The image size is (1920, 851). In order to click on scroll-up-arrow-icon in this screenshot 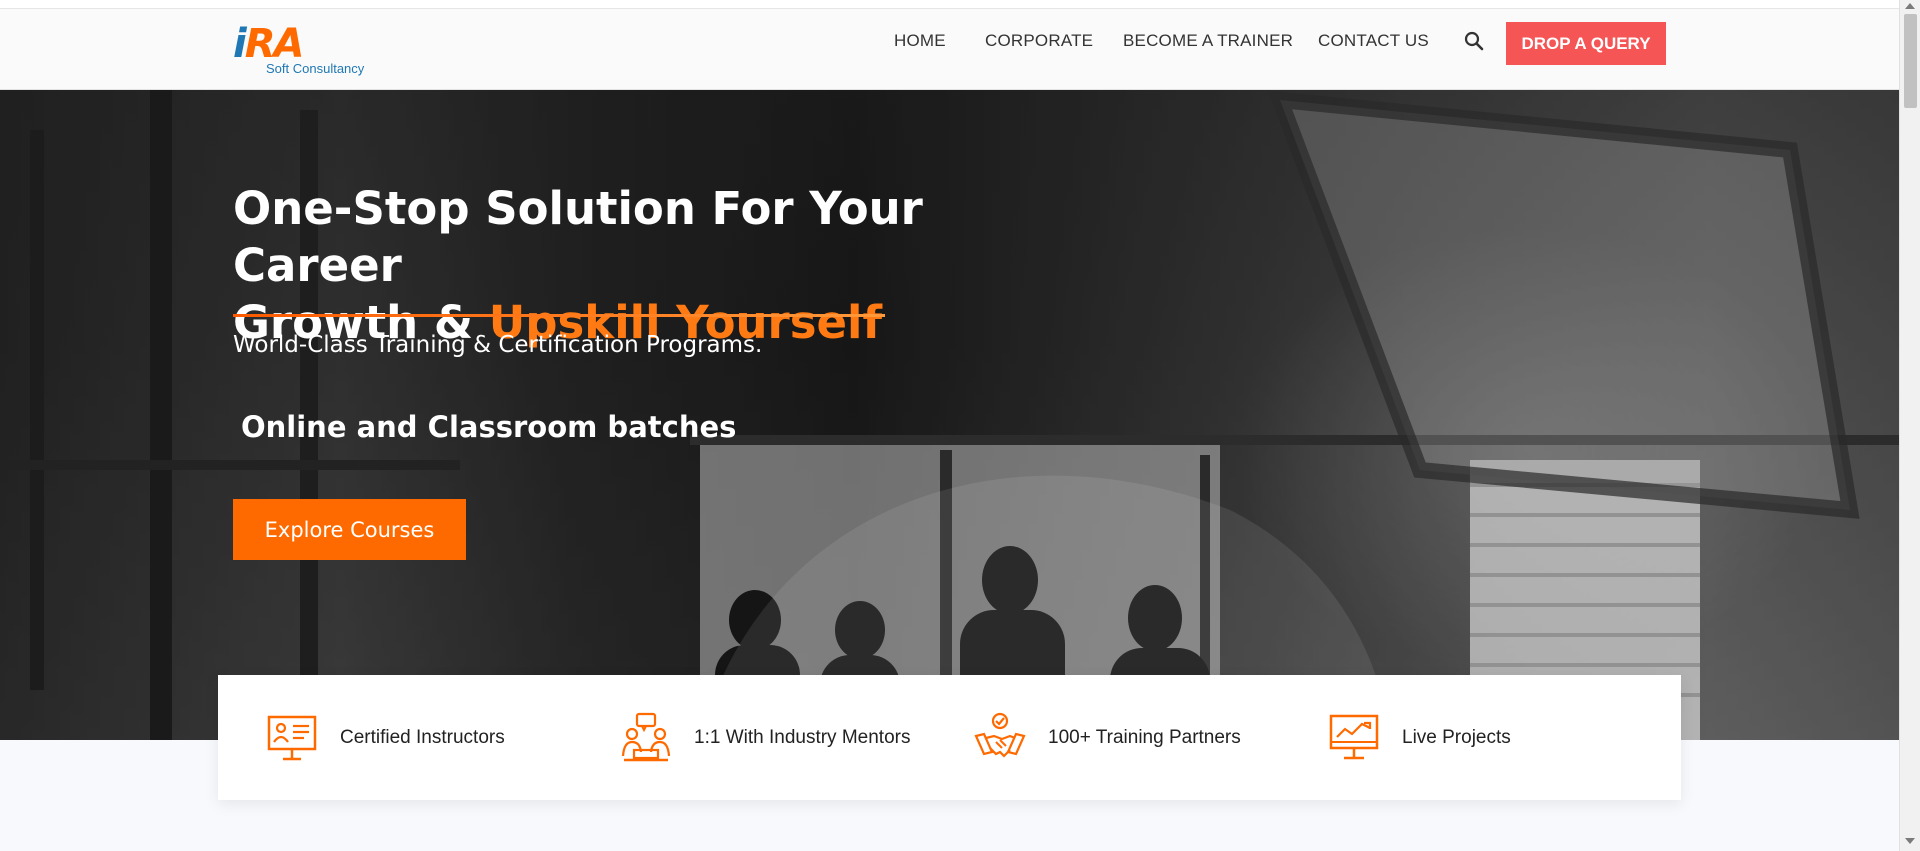, I will do `click(1910, 6)`.